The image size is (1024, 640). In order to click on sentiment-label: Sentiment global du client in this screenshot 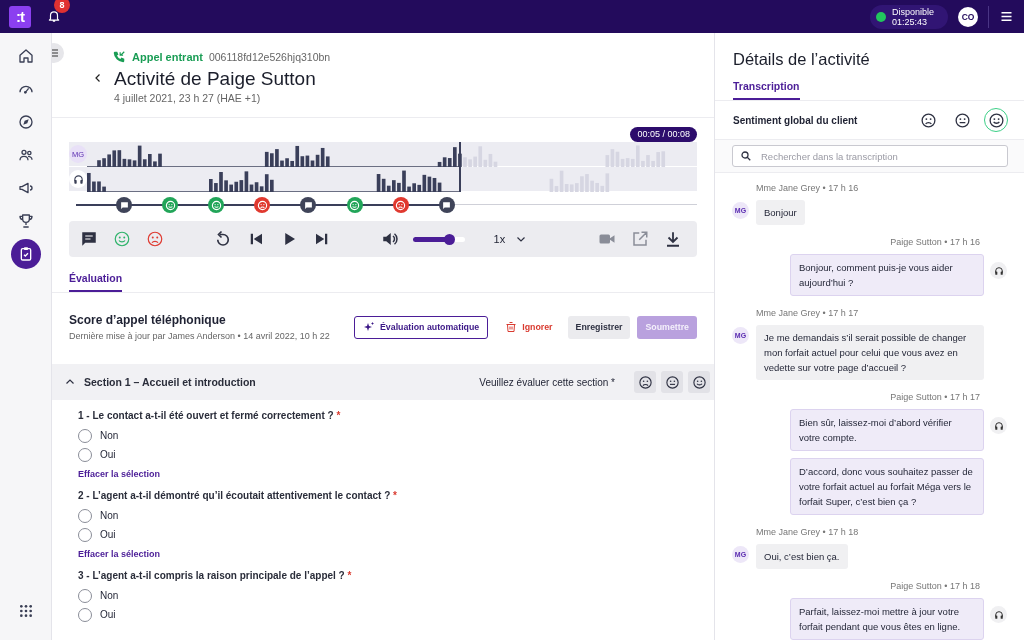, I will do `click(795, 120)`.